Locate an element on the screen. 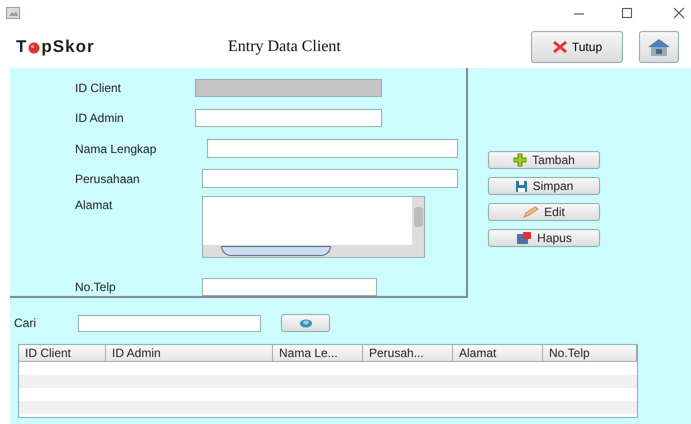 The image size is (691, 424). cabinet-icon is located at coordinates (524, 238).